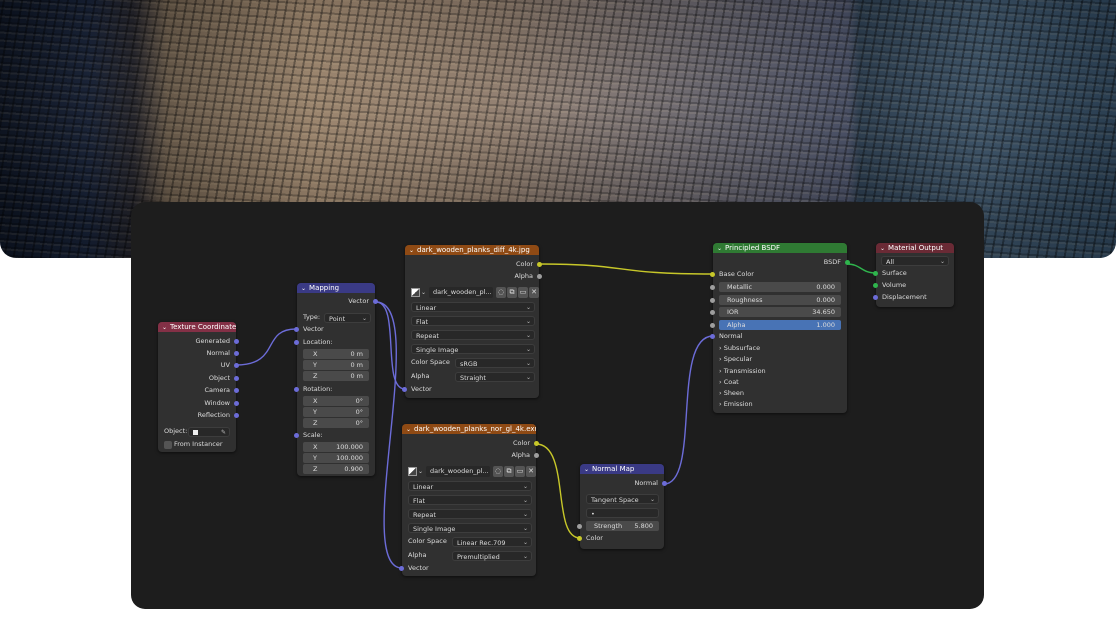 The width and height of the screenshot is (1116, 622). I want to click on socket-reflection, so click(236, 415).